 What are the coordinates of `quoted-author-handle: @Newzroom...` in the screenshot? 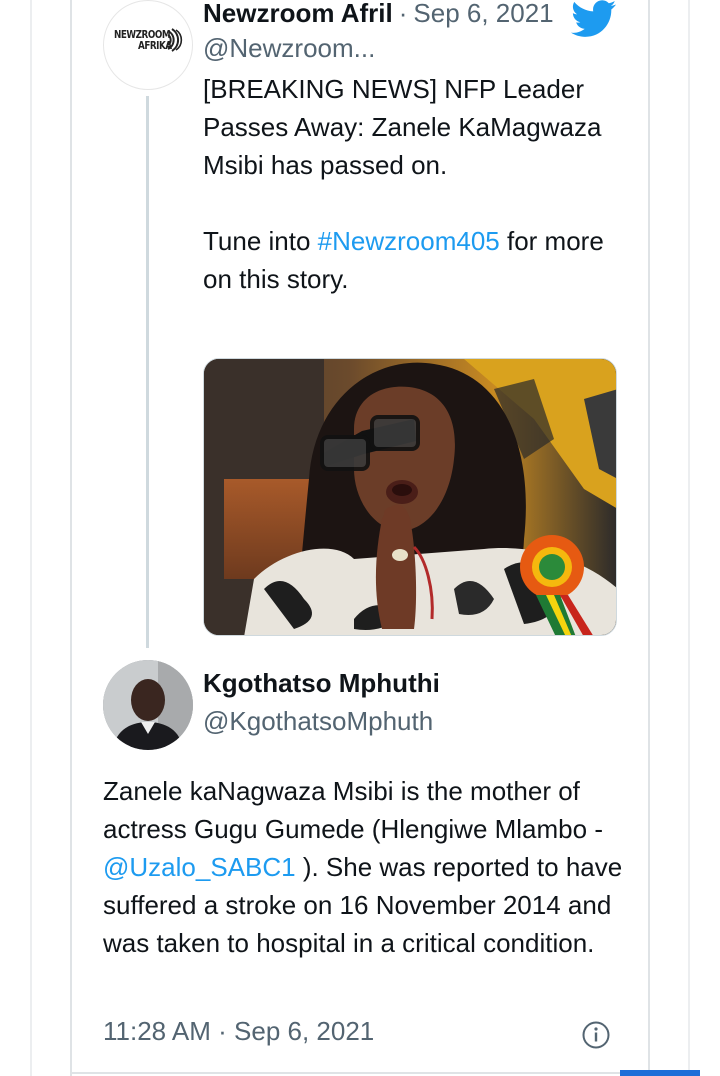 It's located at (289, 48).